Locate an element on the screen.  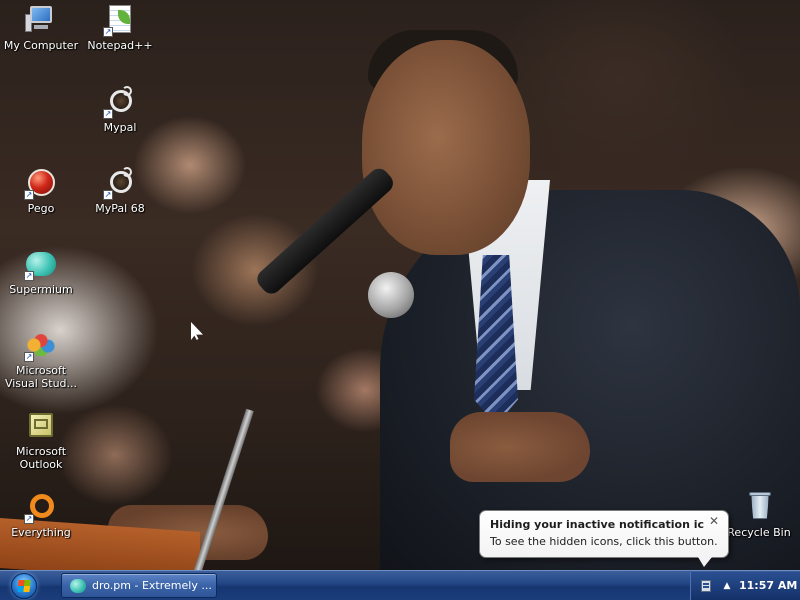
desktop-icon-label: Everything is located at coordinates (41, 532).